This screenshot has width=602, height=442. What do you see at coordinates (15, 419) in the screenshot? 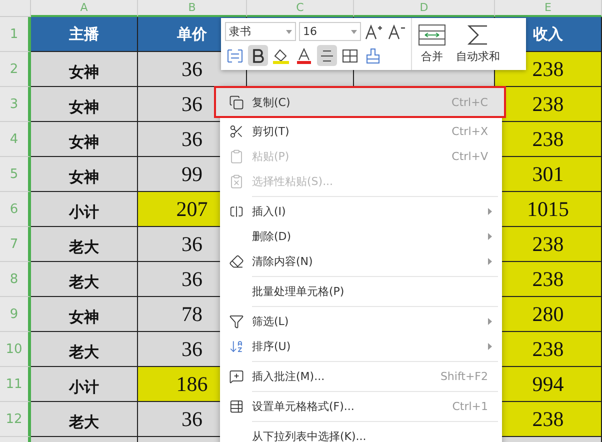
I see `row-number: 12` at bounding box center [15, 419].